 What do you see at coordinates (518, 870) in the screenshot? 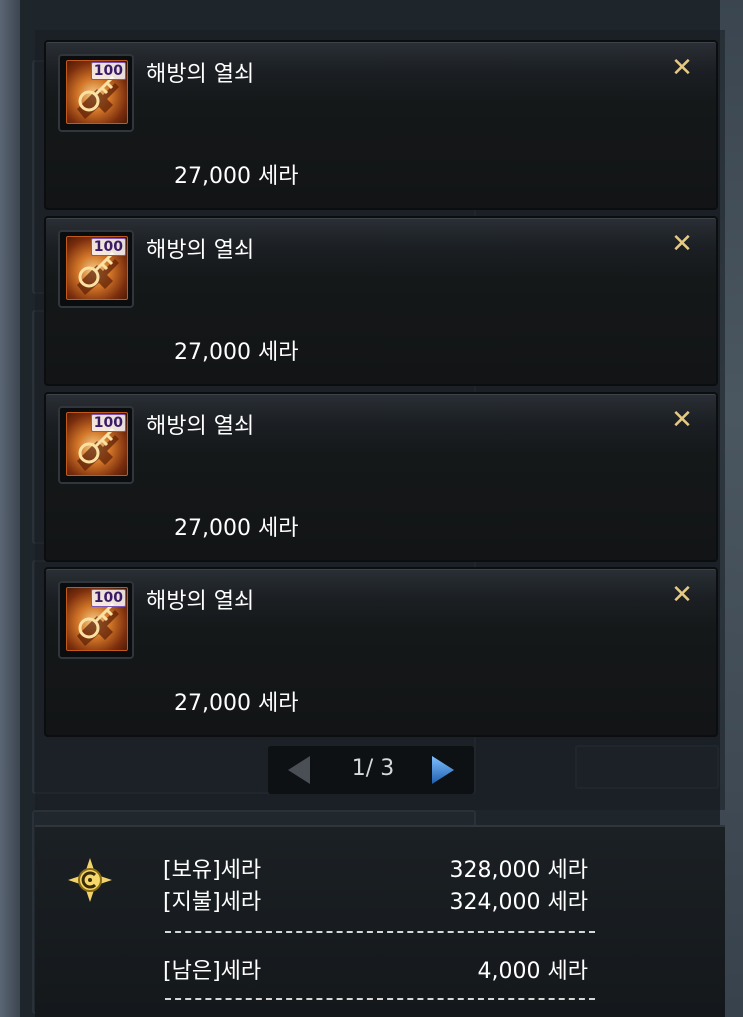
I see `owned-sera-value: 328,000 세라` at bounding box center [518, 870].